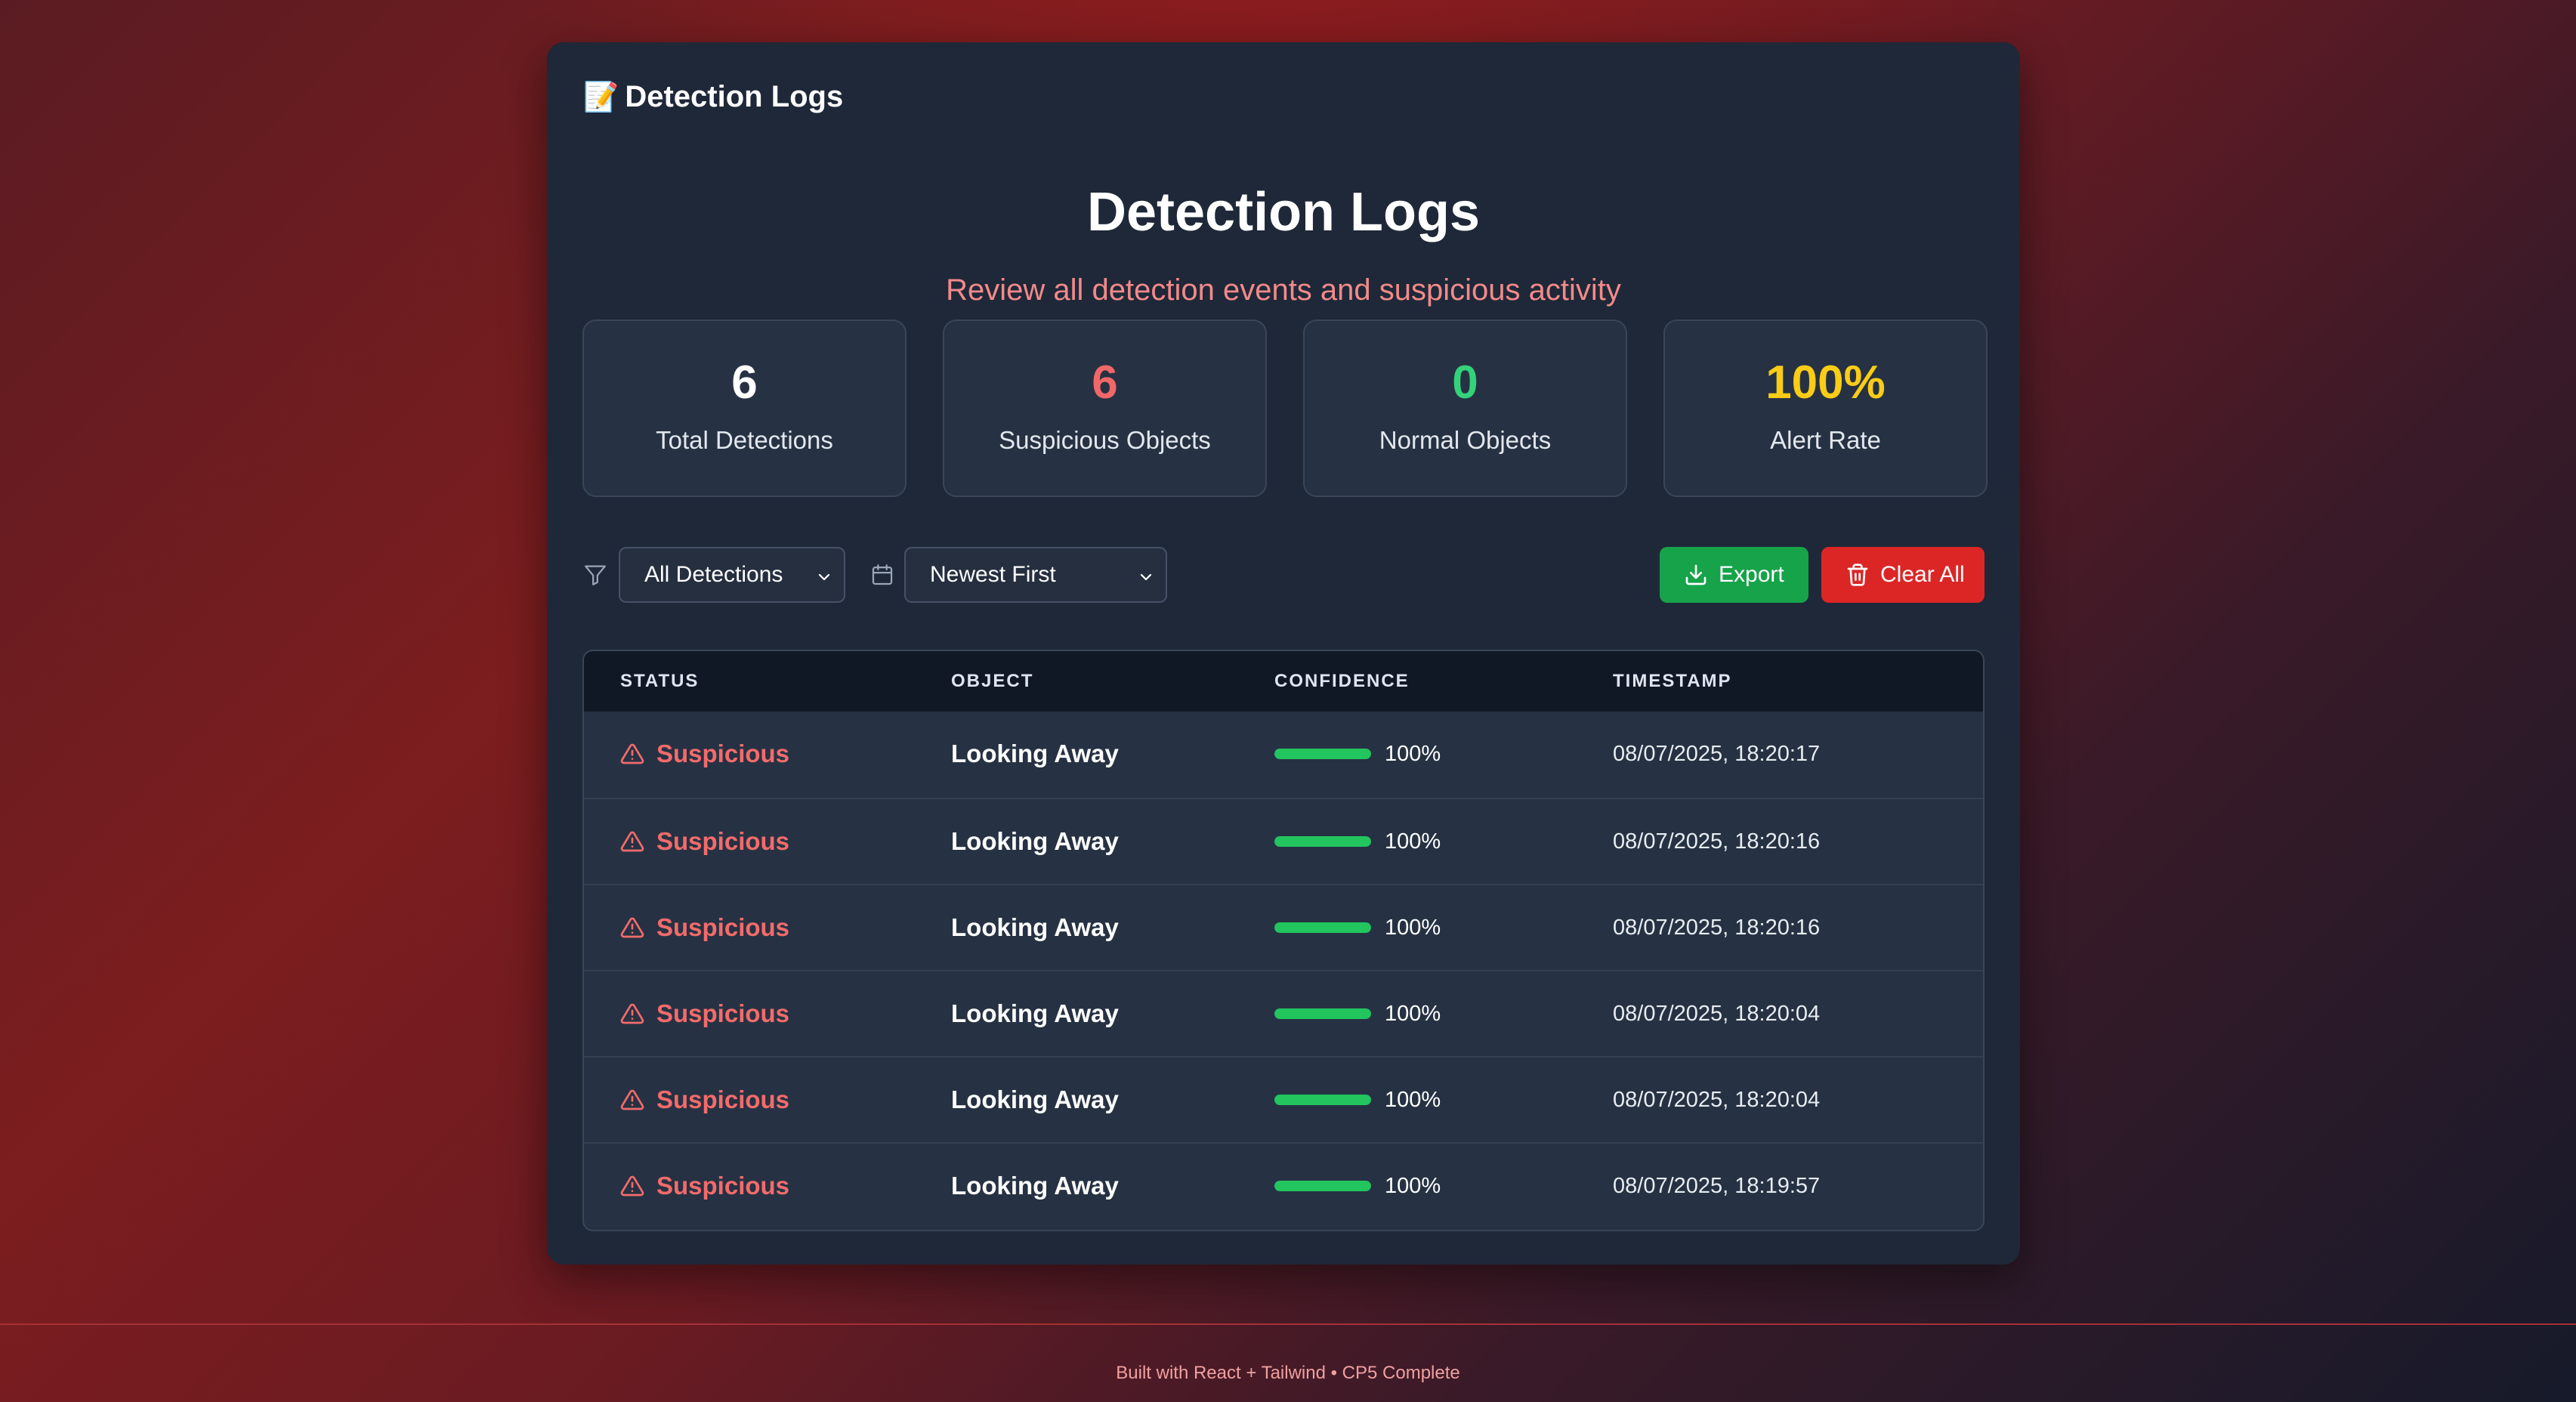 The height and width of the screenshot is (1402, 2576). I want to click on stat-label: Normal Objects, so click(1465, 439).